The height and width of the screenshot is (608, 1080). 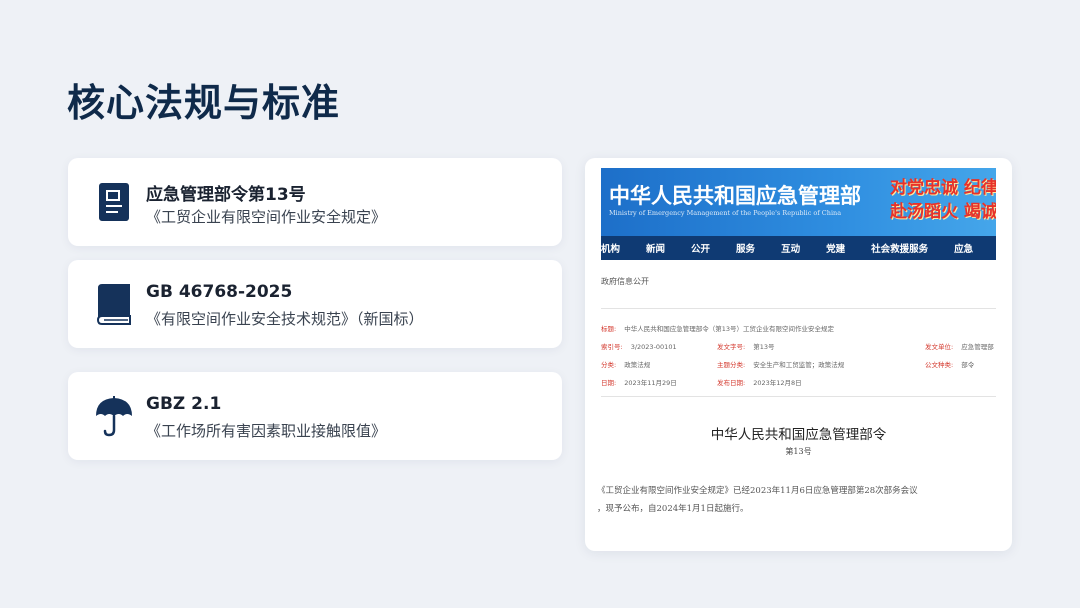 What do you see at coordinates (673, 509) in the screenshot?
I see `document-body-line: ，现予公布，自2024年1月1日起施行。` at bounding box center [673, 509].